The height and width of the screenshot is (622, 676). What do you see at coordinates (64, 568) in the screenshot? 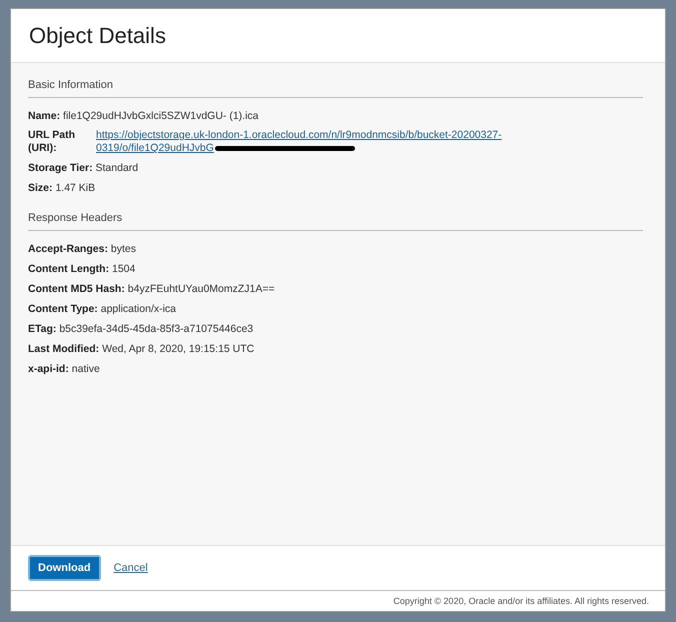
I see `download-button: Download` at bounding box center [64, 568].